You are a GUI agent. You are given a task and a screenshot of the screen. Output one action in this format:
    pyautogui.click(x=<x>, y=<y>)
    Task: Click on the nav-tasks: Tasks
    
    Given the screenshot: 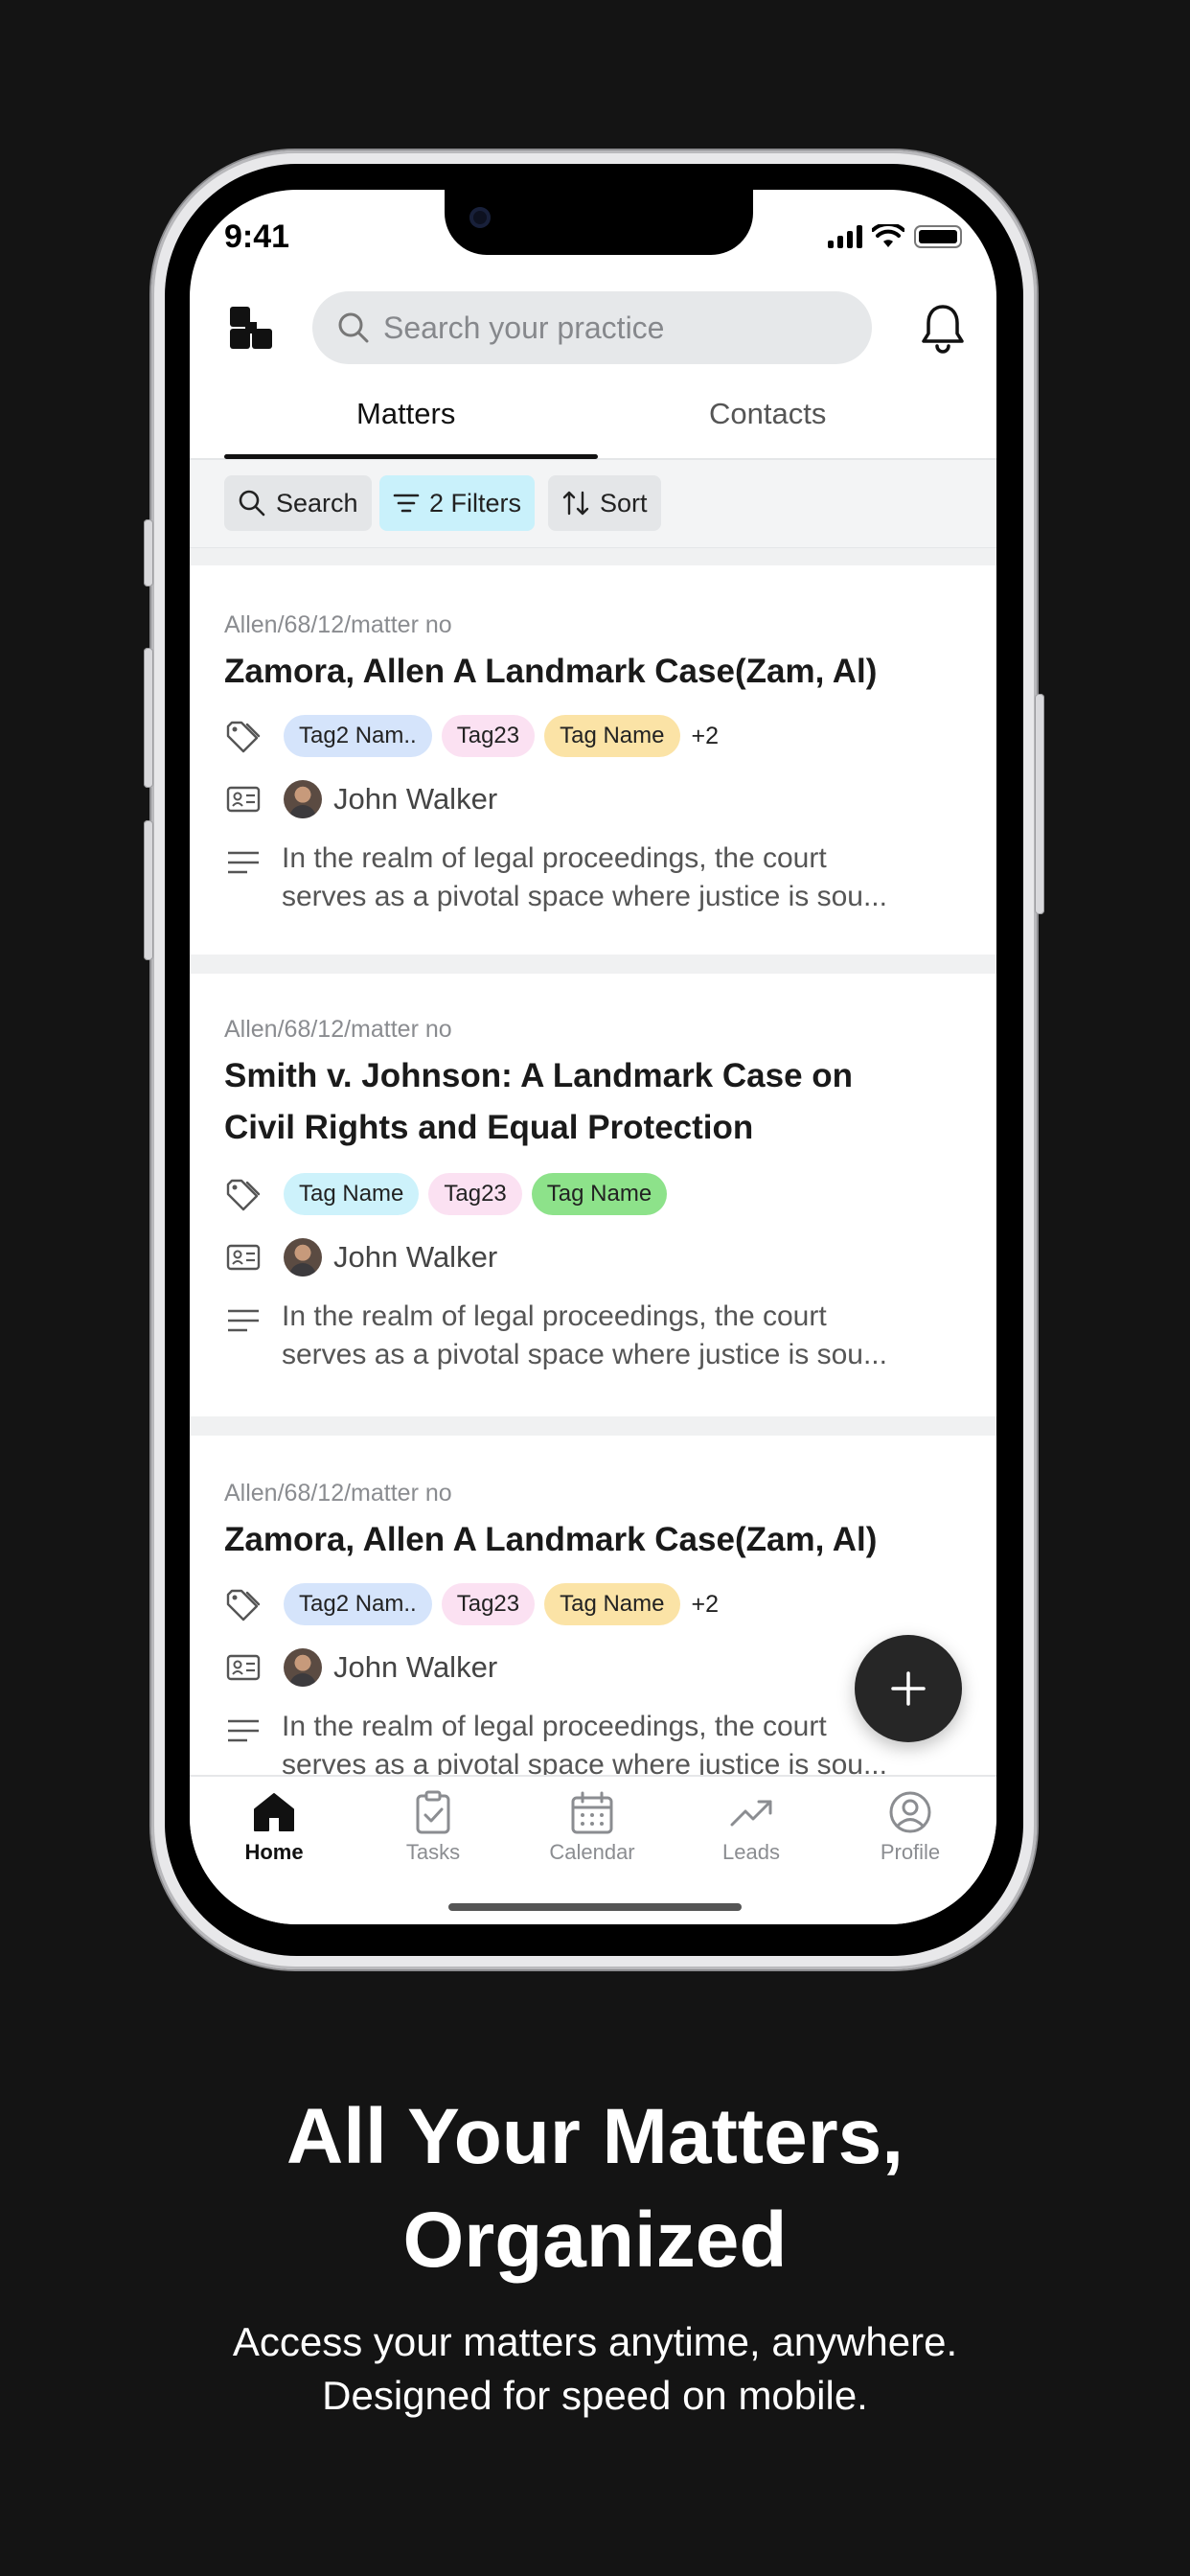 What is the action you would take?
    pyautogui.click(x=433, y=1828)
    